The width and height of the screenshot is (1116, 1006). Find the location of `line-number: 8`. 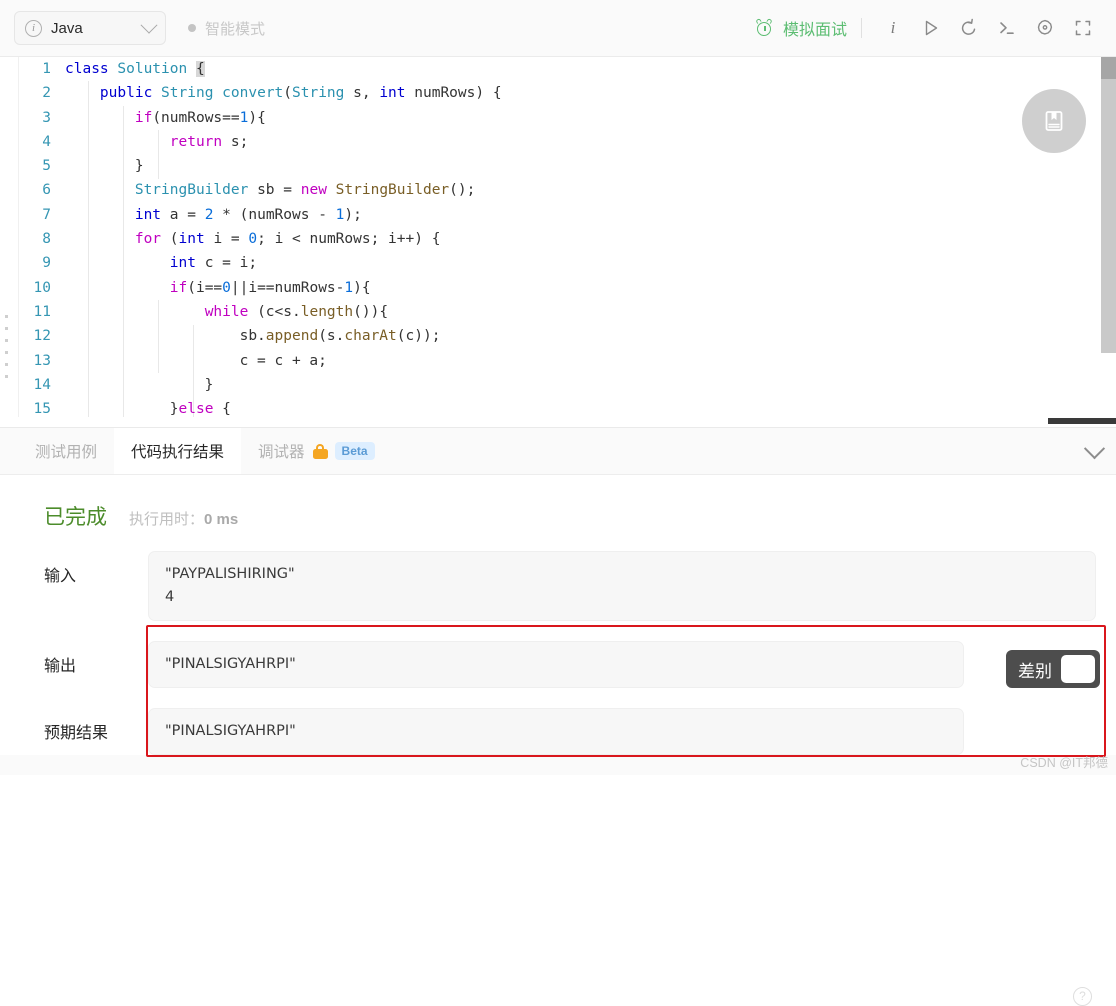

line-number: 8 is located at coordinates (46, 239).